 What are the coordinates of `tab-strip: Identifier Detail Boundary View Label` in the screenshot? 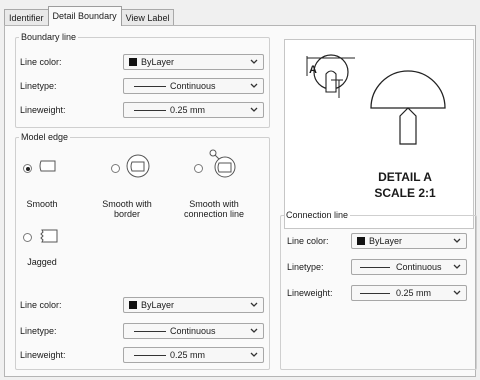 It's located at (89, 16).